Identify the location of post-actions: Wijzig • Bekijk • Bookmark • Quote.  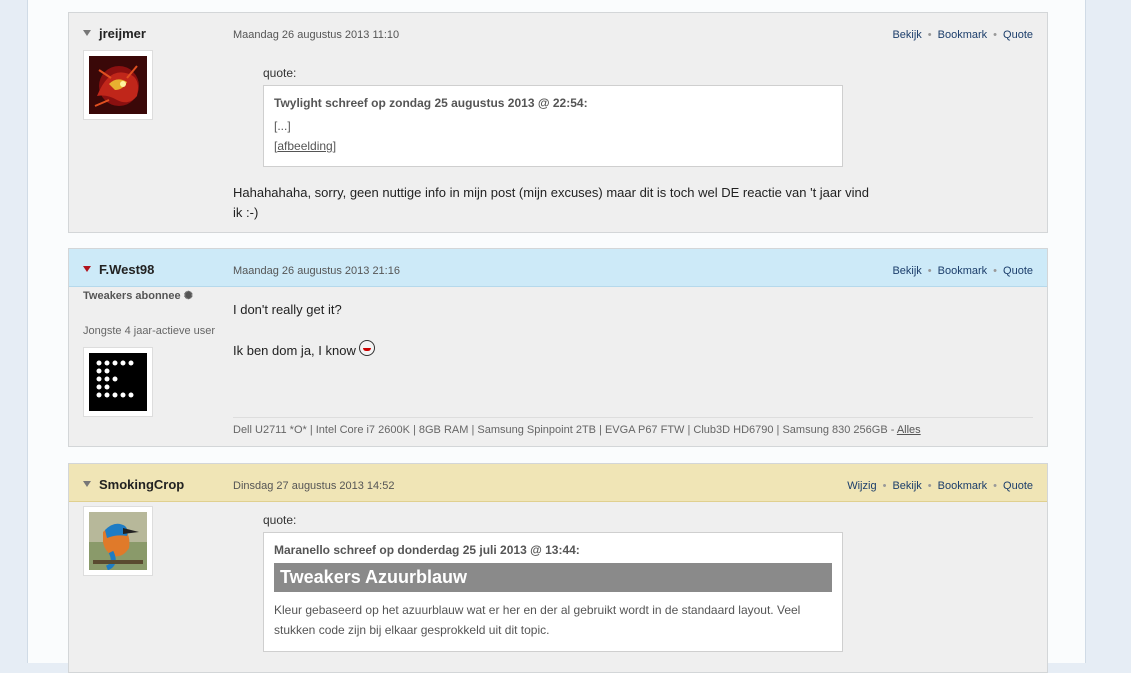
(940, 486).